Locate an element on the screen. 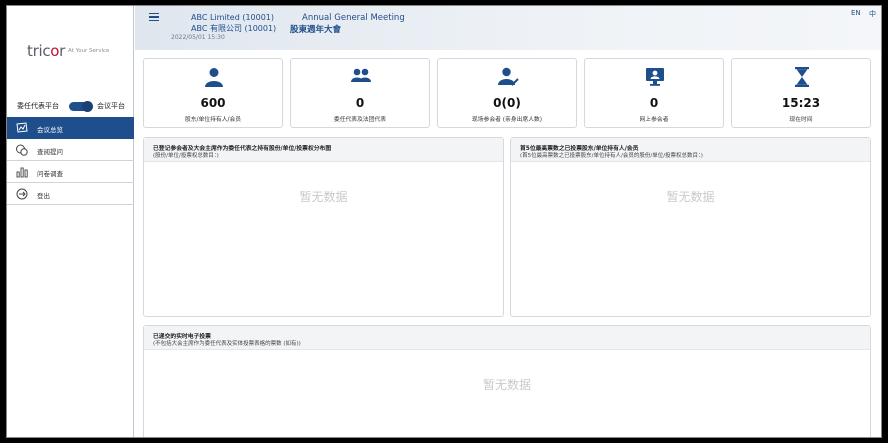 The width and height of the screenshot is (888, 443). logo-tagline: At Your Service is located at coordinates (89, 51).